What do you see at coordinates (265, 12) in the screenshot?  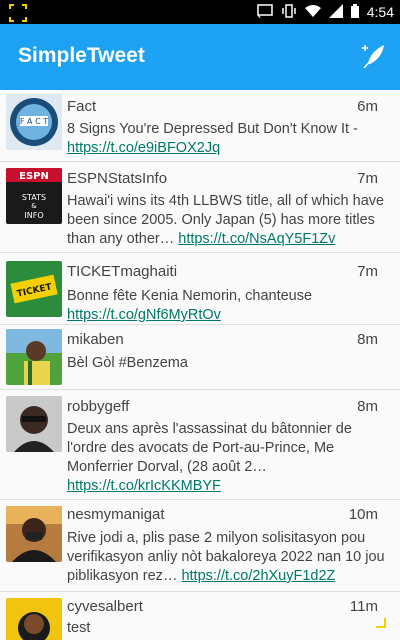 I see `cast-icon` at bounding box center [265, 12].